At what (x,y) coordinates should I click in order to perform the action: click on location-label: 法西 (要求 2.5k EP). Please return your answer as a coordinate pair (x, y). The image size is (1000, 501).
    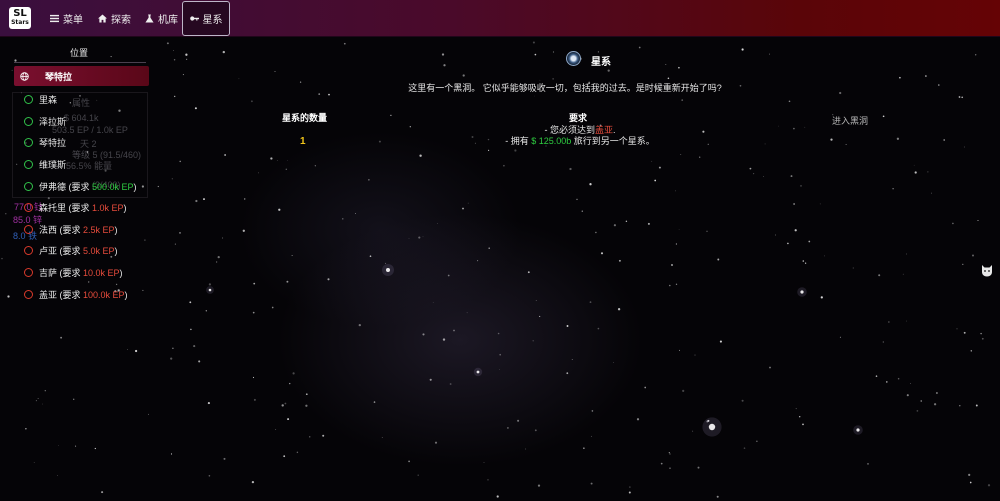
    Looking at the image, I should click on (78, 229).